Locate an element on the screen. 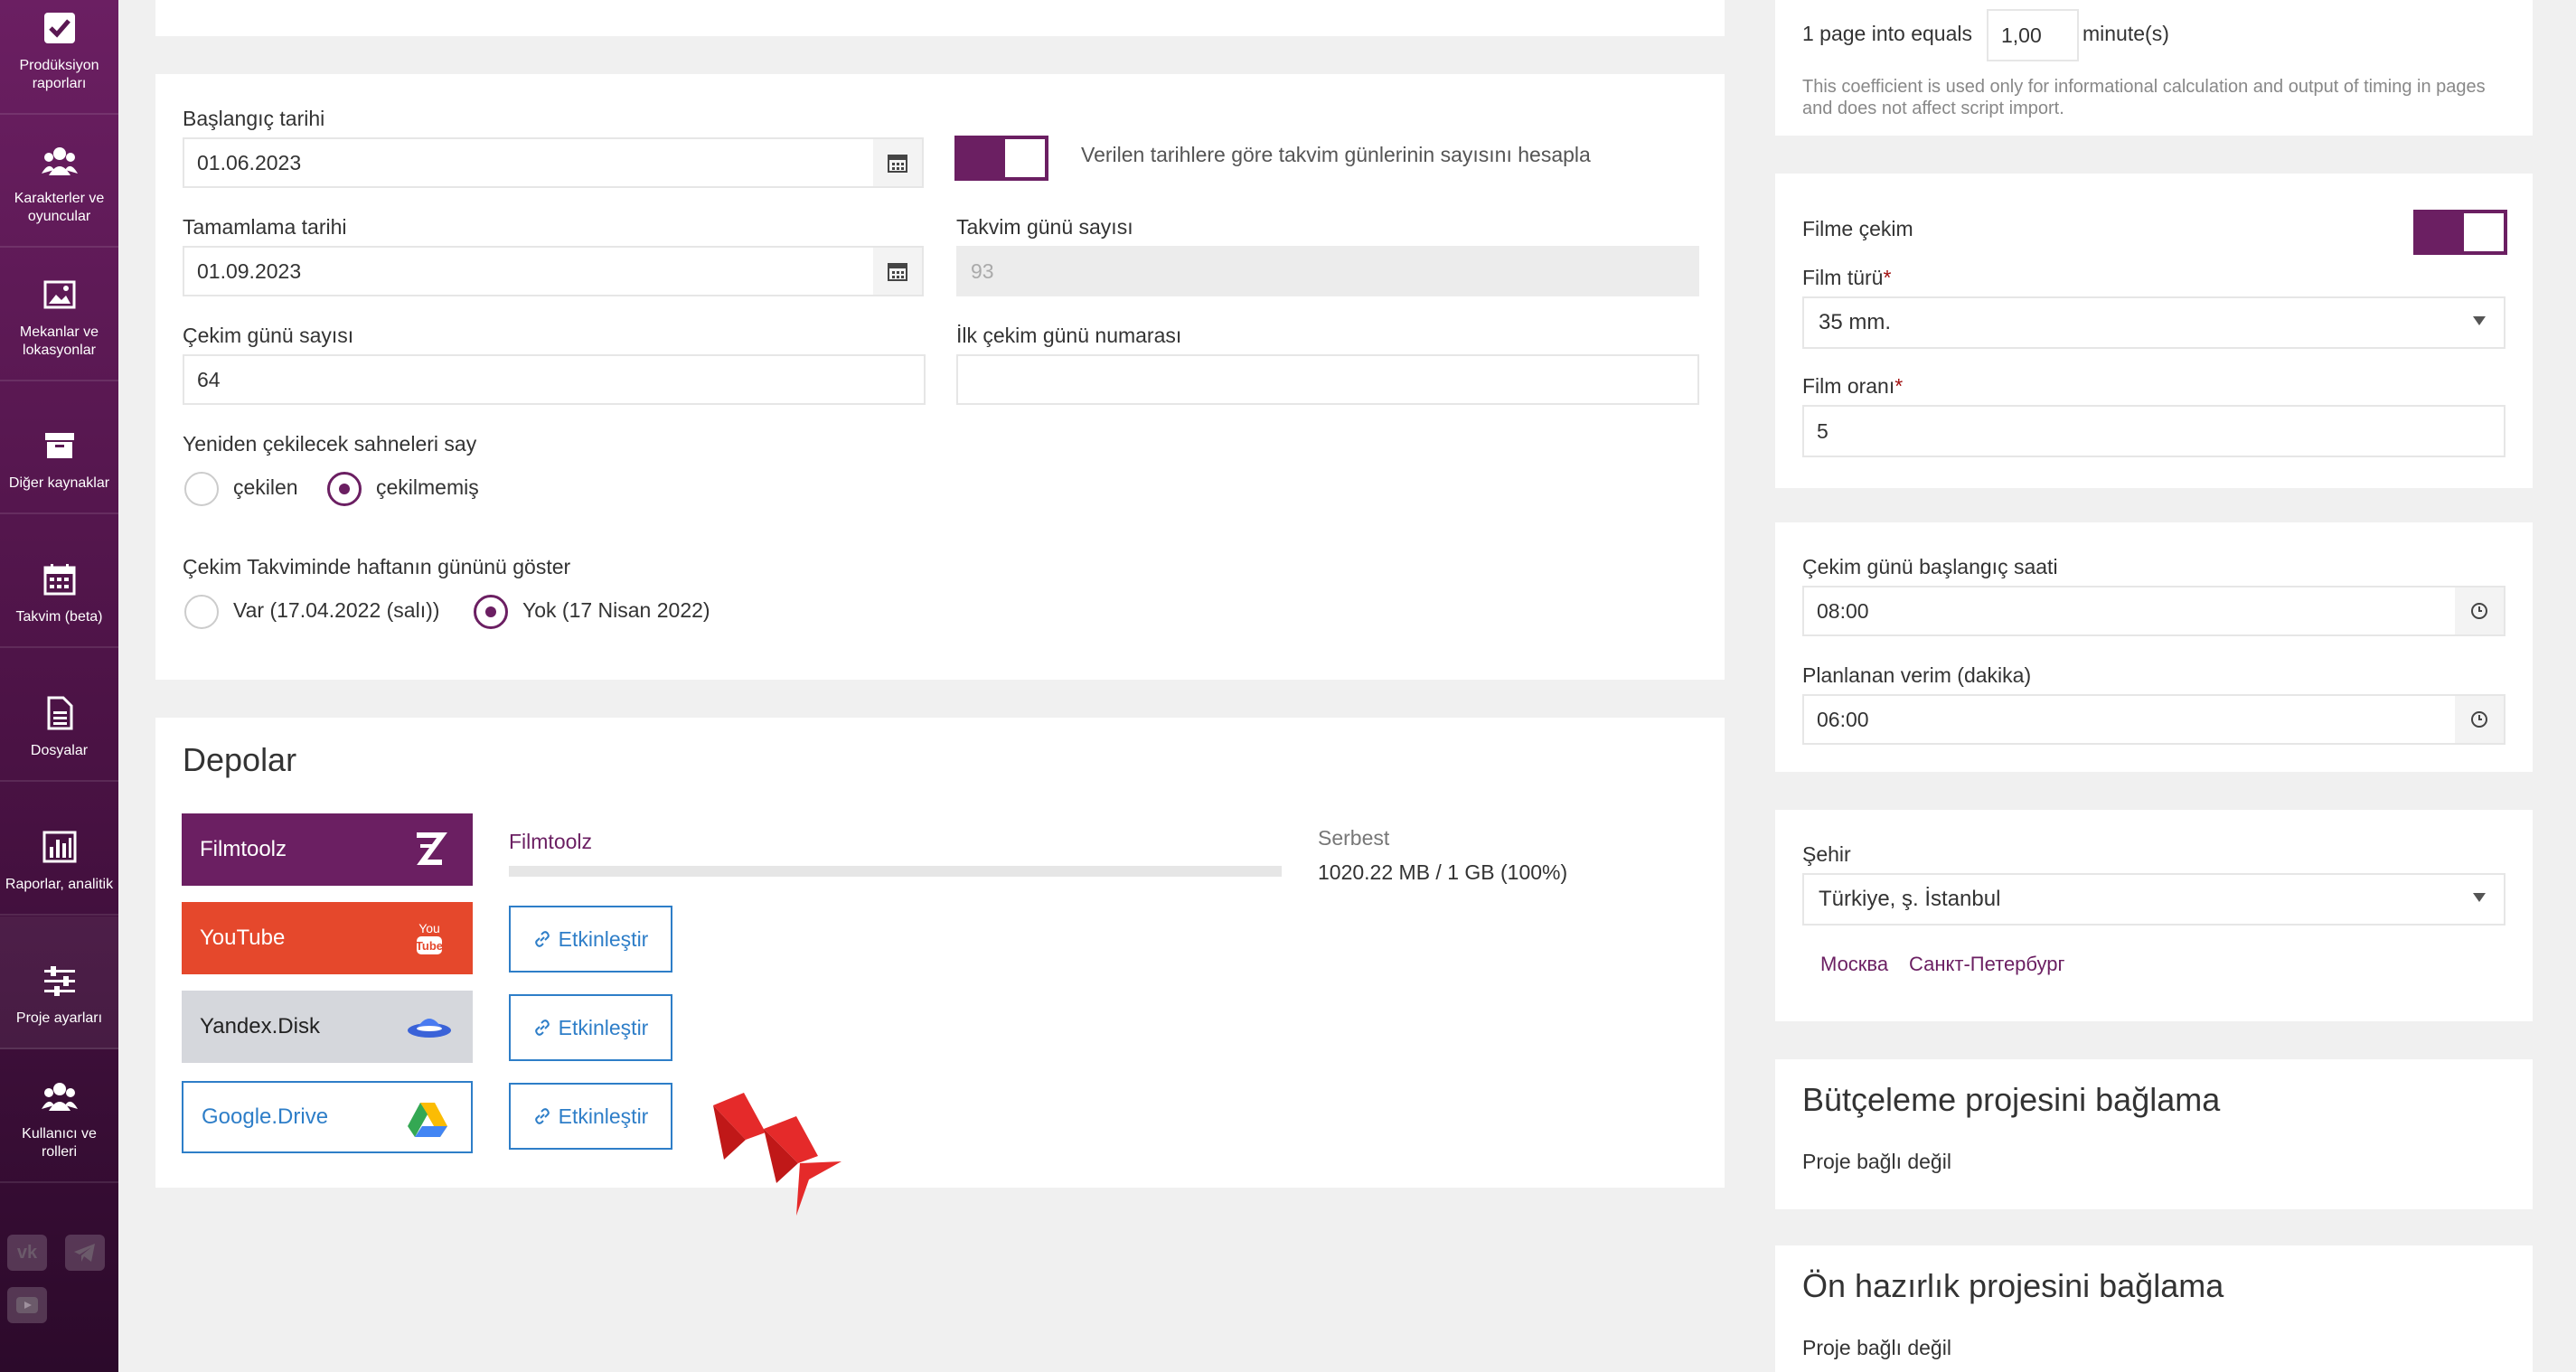 The image size is (2576, 1372). film-type-label: Film türü* is located at coordinates (1846, 278).